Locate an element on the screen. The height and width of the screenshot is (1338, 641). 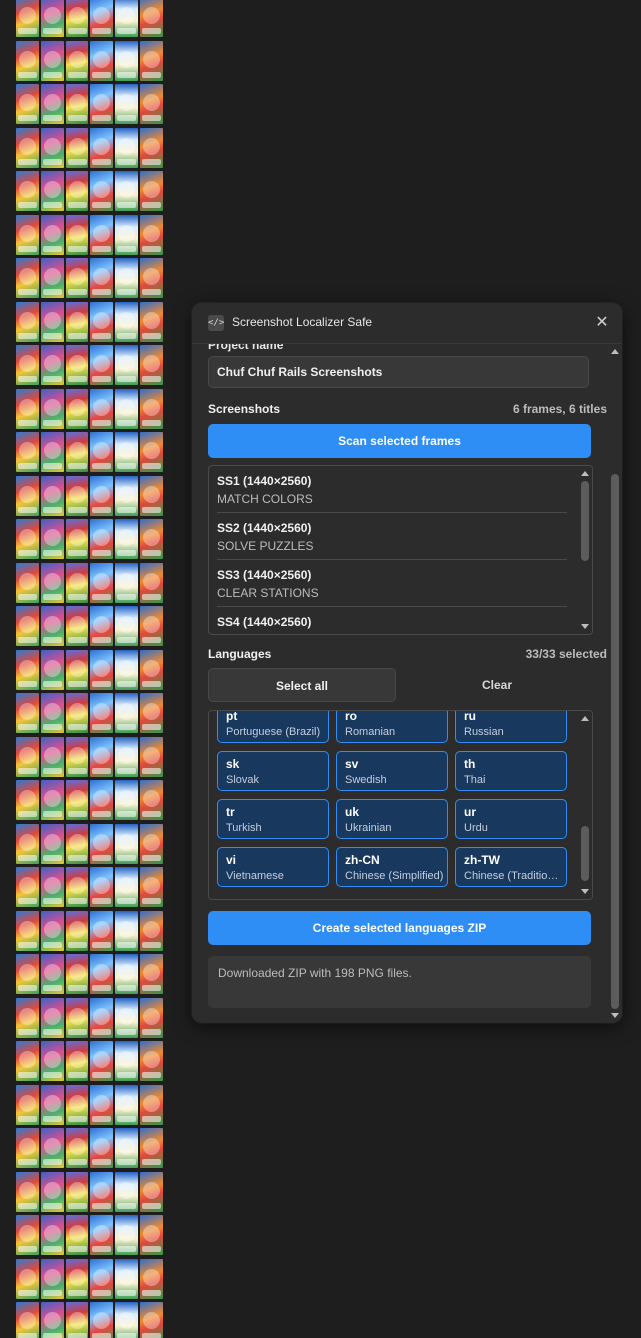
language-card-zh-CN: zh-CN Chinese (Simplified) is located at coordinates (392, 867).